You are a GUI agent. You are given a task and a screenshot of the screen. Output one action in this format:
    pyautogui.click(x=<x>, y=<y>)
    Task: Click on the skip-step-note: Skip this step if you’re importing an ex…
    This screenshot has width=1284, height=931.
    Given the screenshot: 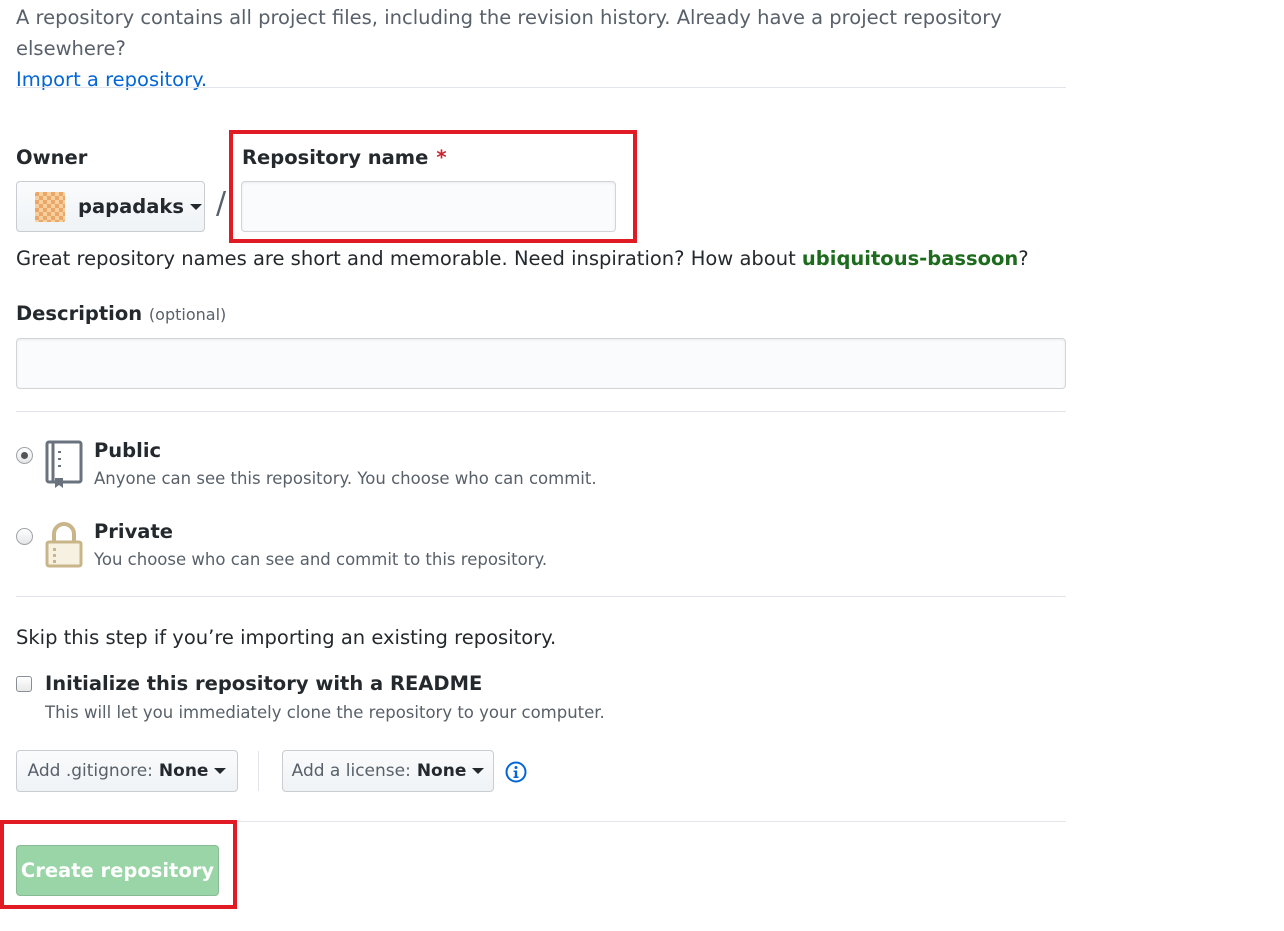 What is the action you would take?
    pyautogui.click(x=286, y=637)
    